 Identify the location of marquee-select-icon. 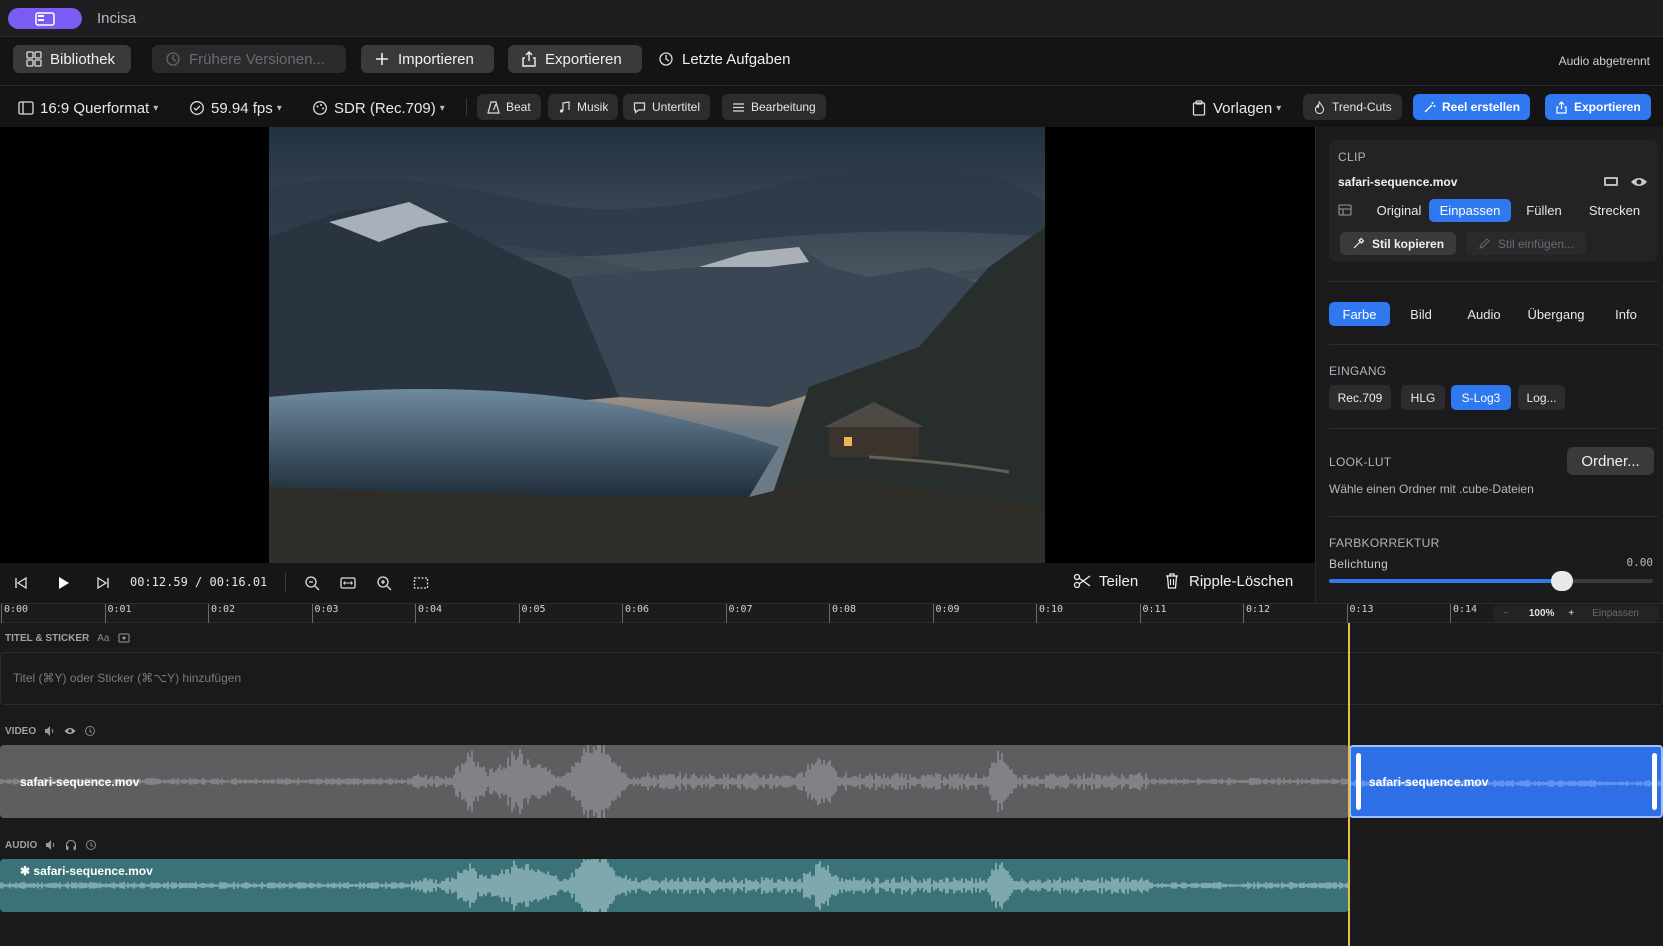
(421, 583).